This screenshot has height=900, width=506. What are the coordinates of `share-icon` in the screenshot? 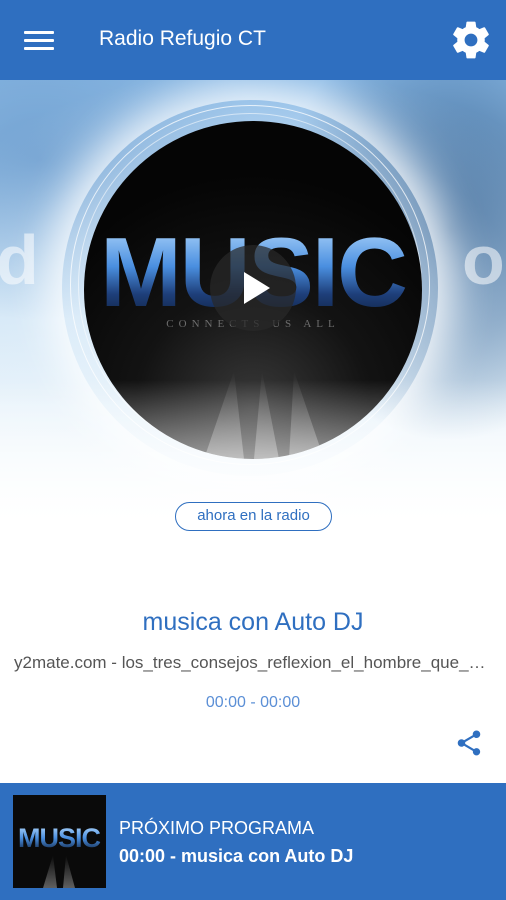 It's located at (469, 743).